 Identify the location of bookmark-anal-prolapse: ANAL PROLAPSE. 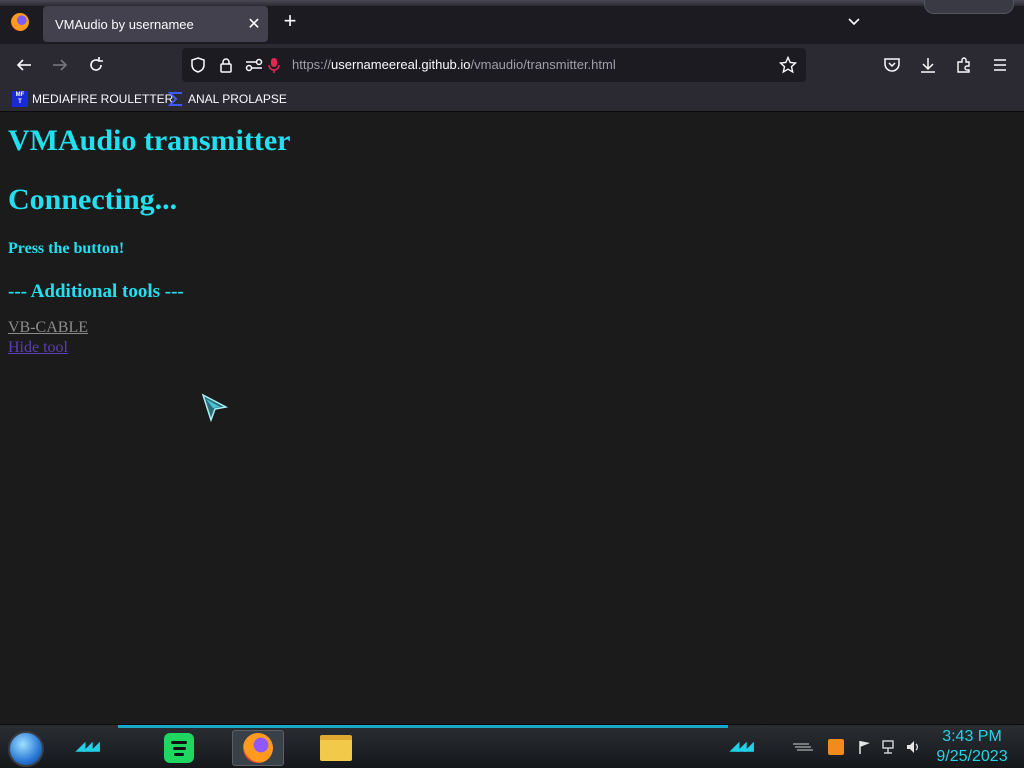
(227, 99).